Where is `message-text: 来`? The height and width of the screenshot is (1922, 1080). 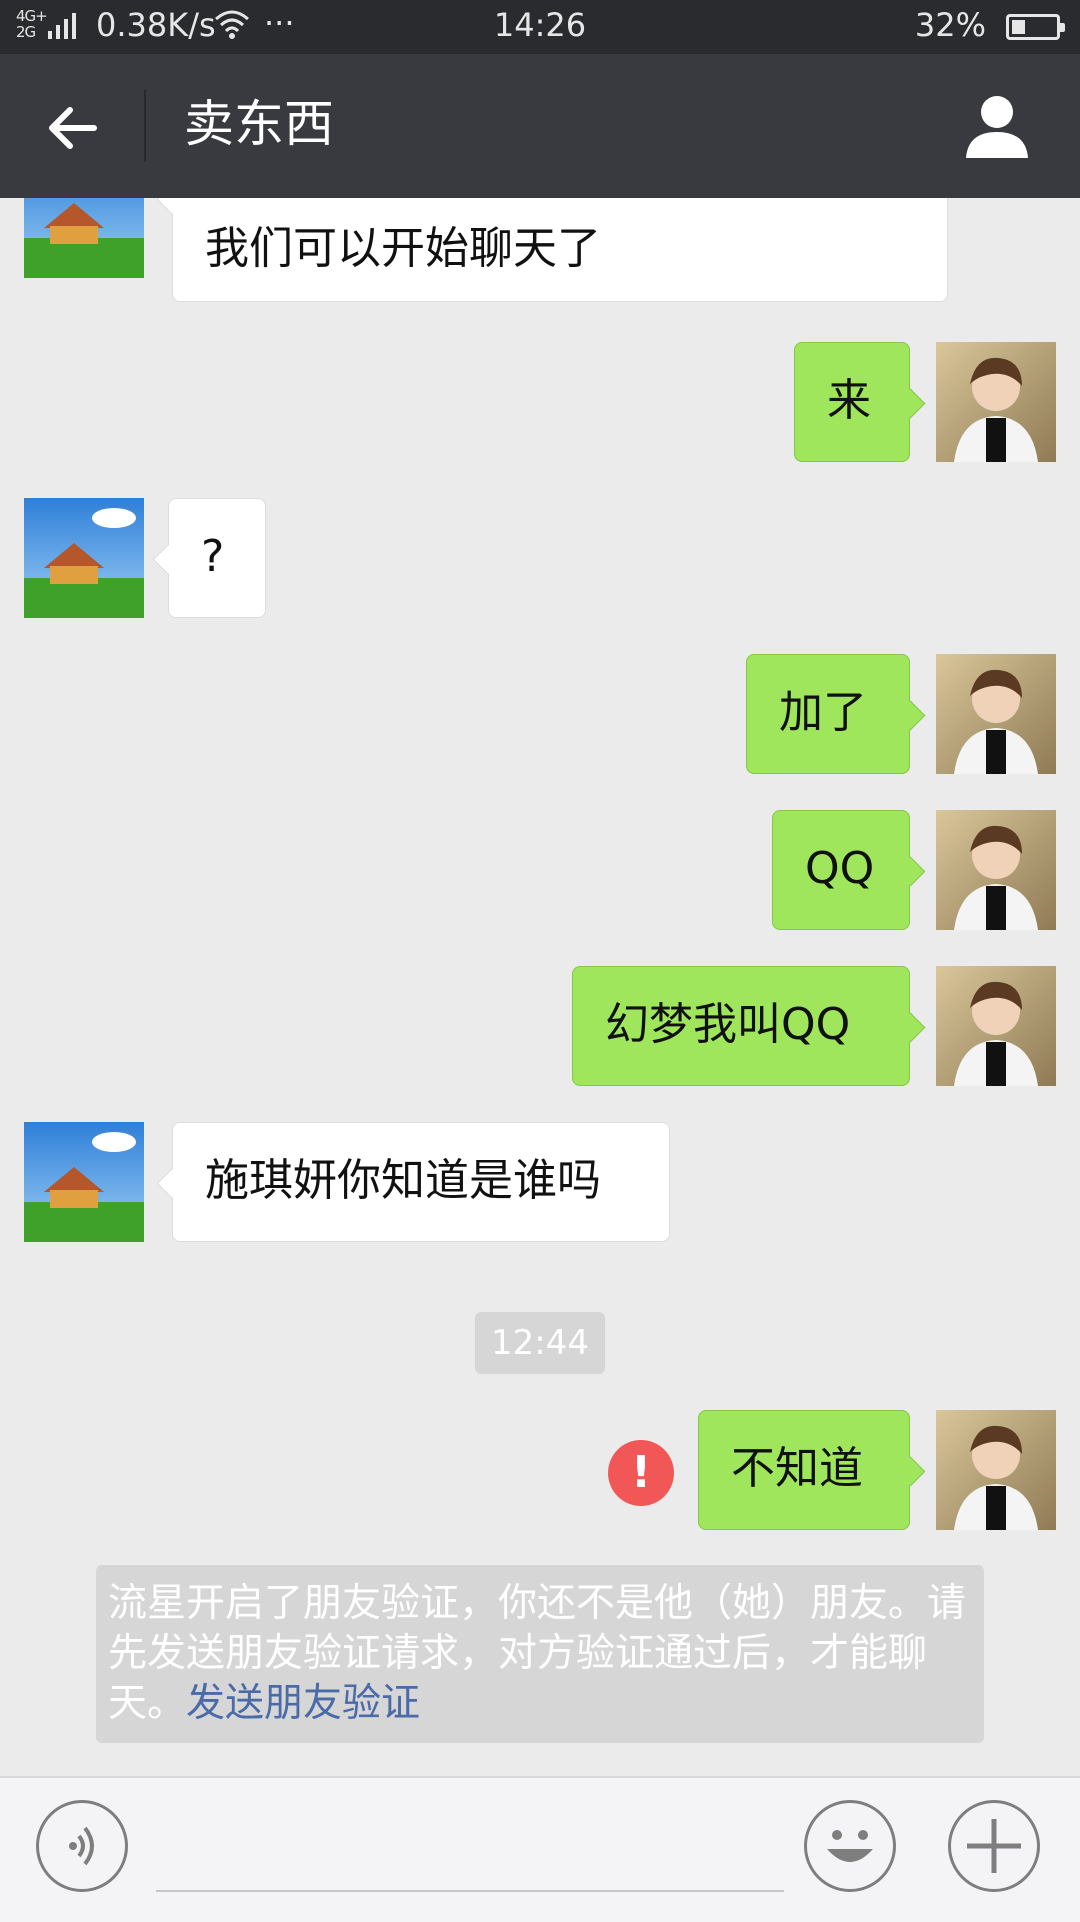 message-text: 来 is located at coordinates (849, 400).